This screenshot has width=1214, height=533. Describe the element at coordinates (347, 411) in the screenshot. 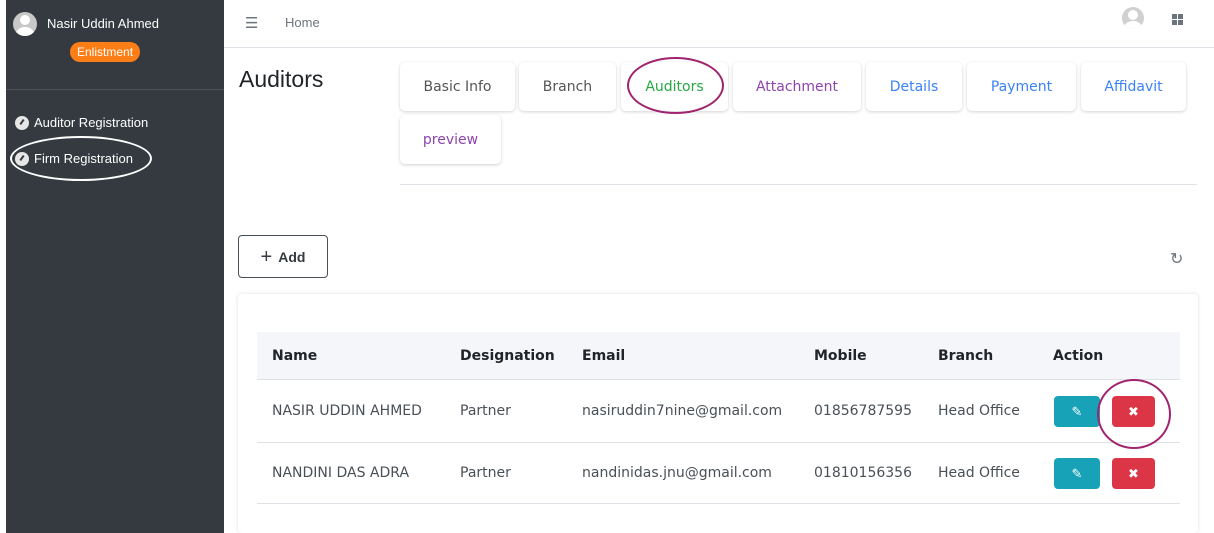

I see `cell-name: NASIR UDDIN AHMED` at that location.